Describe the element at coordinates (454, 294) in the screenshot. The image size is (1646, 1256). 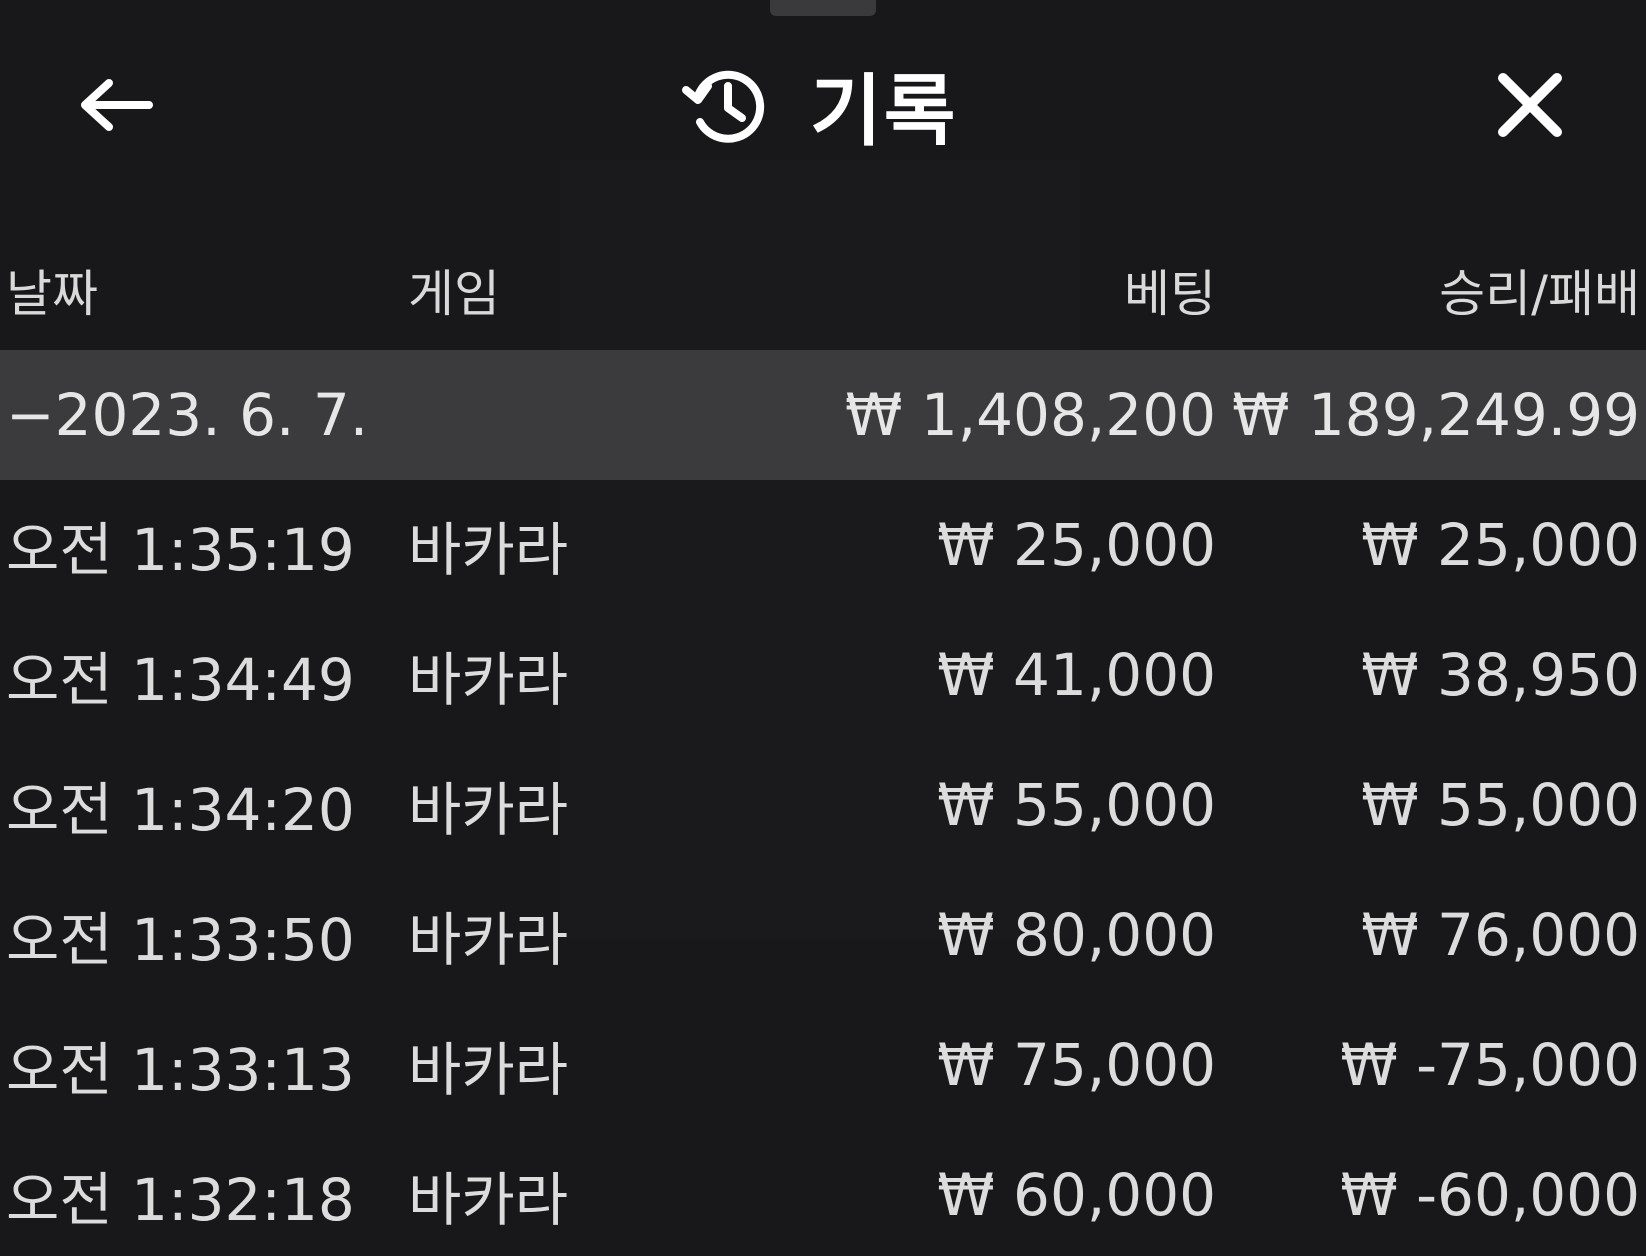
I see `column-header-game: 게임` at that location.